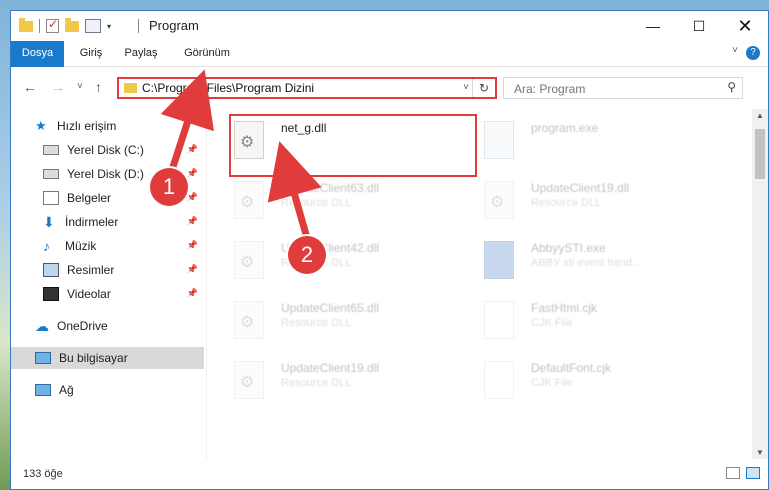 The height and width of the screenshot is (490, 769). What do you see at coordinates (30, 87) in the screenshot?
I see `back-button: ←` at bounding box center [30, 87].